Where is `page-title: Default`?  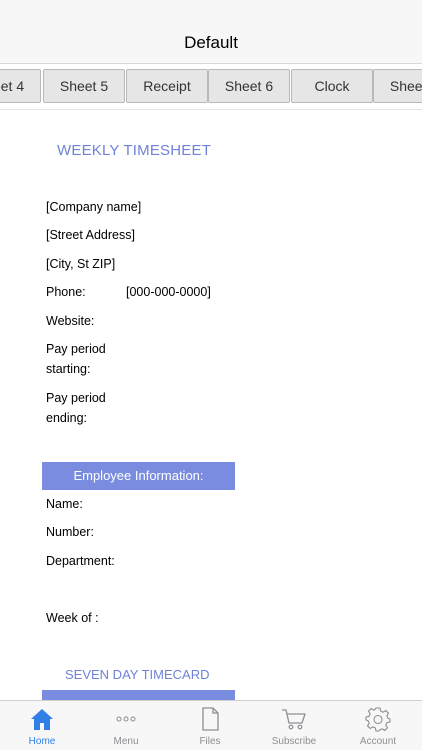
page-title: Default is located at coordinates (211, 42).